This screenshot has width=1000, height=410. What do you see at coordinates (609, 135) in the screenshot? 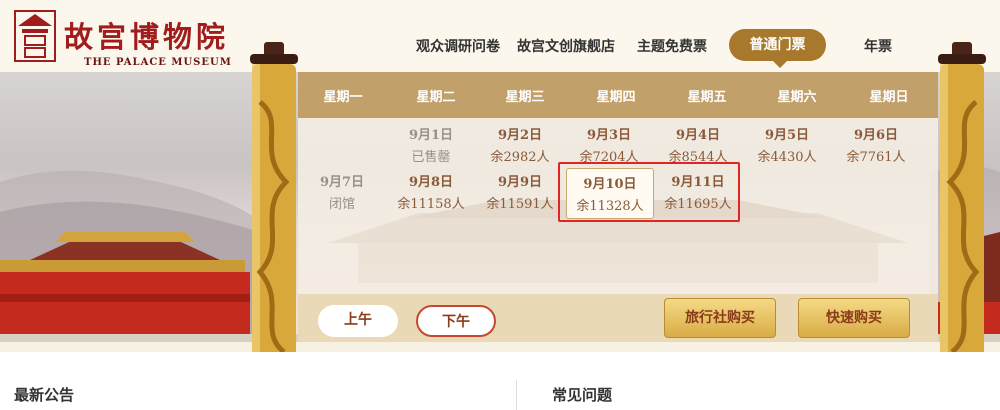
I see `calendar-day-date: 9月3日` at bounding box center [609, 135].